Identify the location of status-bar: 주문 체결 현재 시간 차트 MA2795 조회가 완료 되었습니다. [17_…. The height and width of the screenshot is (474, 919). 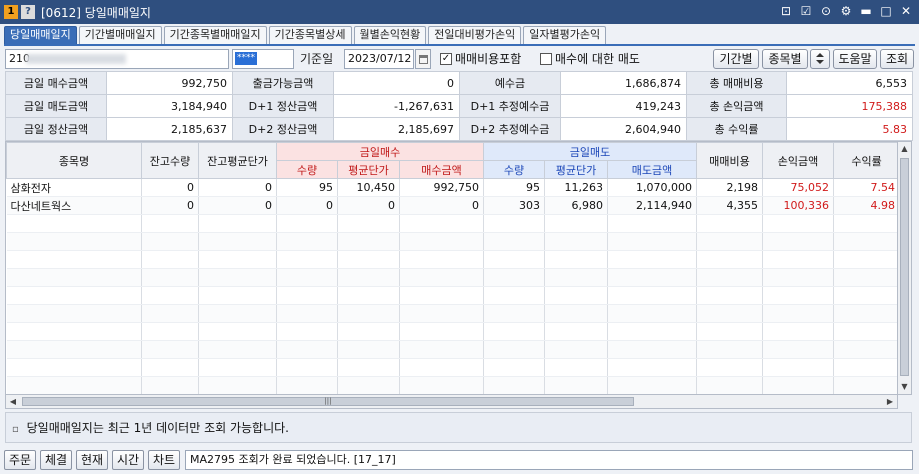
(459, 461).